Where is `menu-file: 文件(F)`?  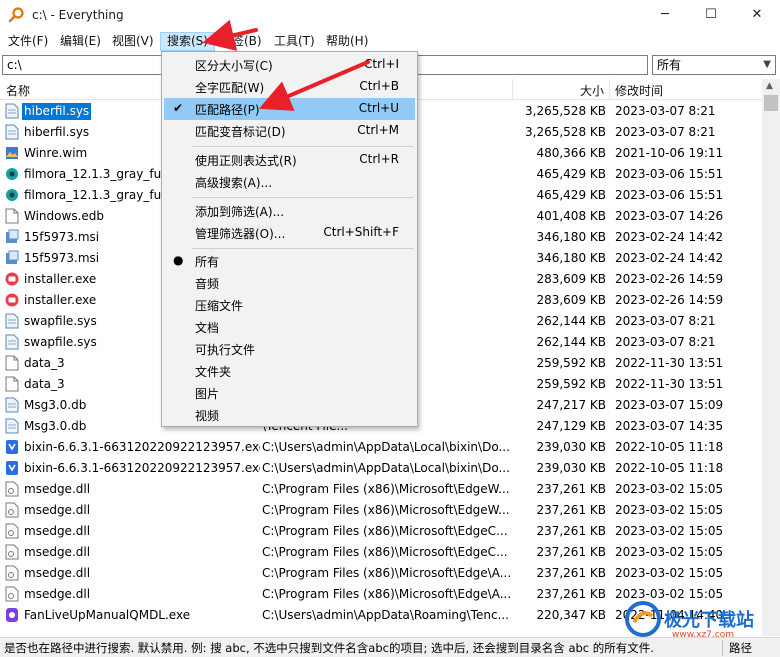
menu-file: 文件(F) is located at coordinates (28, 41).